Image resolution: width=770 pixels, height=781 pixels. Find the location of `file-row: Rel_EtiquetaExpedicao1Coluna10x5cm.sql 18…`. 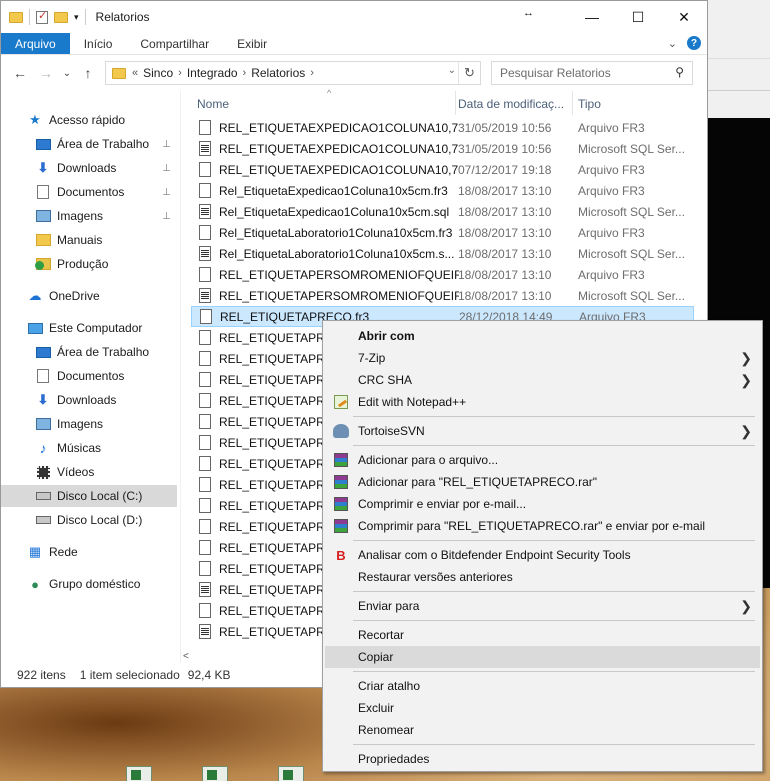

file-row: Rel_EtiquetaExpedicao1Coluna10x5cm.sql 18… is located at coordinates (442, 211).